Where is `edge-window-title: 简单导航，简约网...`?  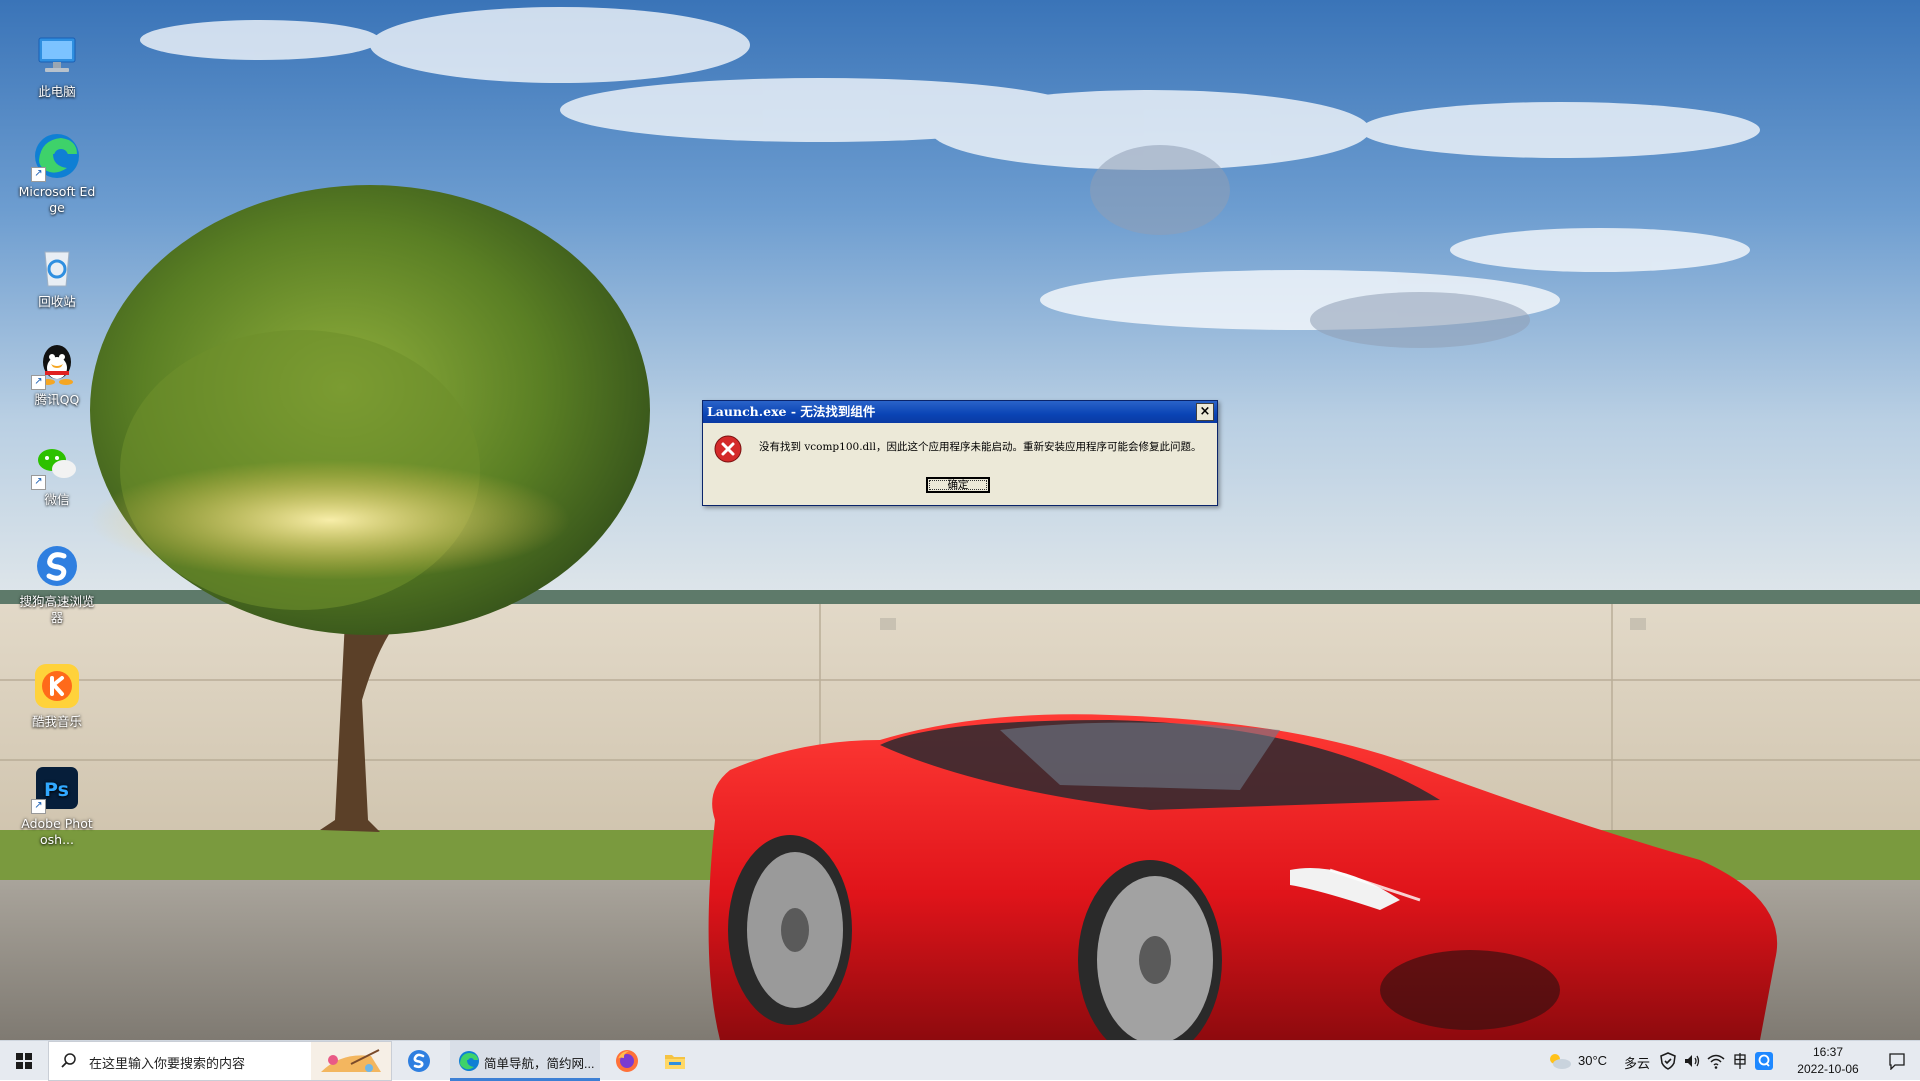
edge-window-title: 简单导航，简约网... is located at coordinates (539, 1064).